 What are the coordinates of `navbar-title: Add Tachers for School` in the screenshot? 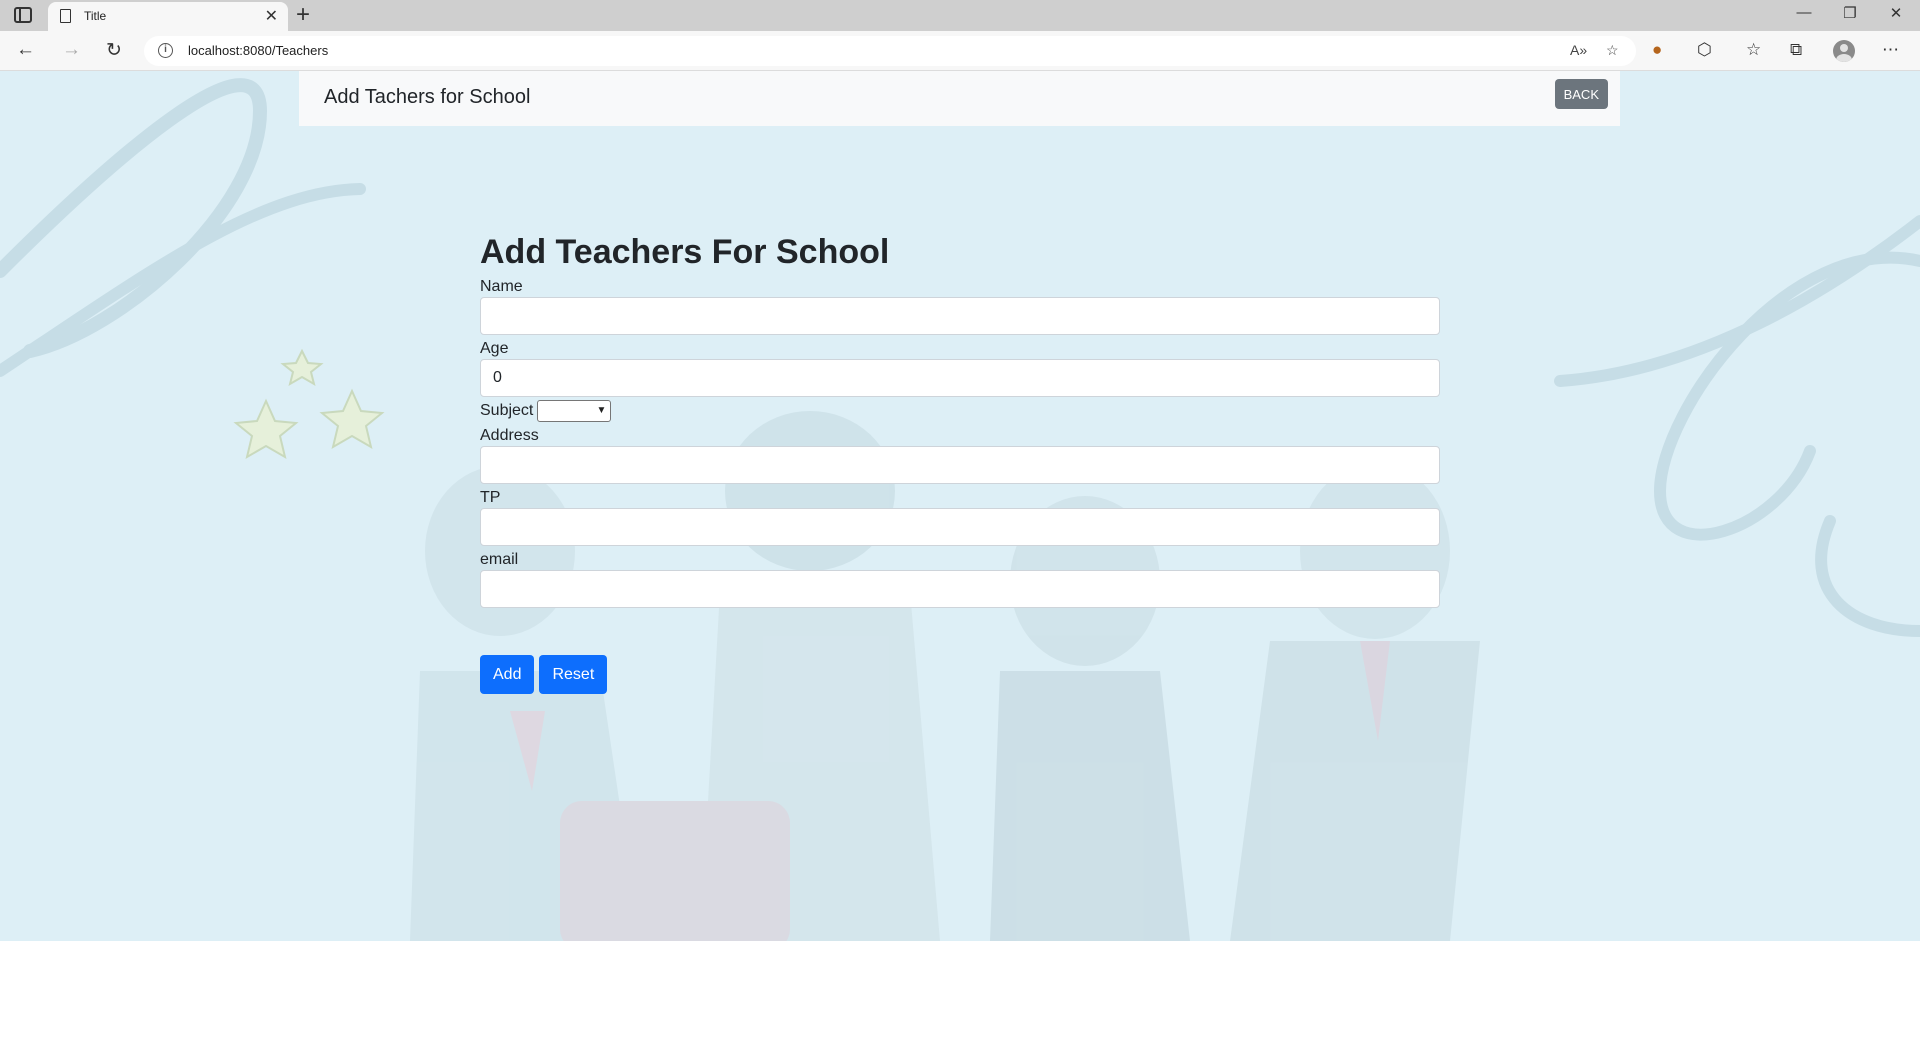 It's located at (427, 97).